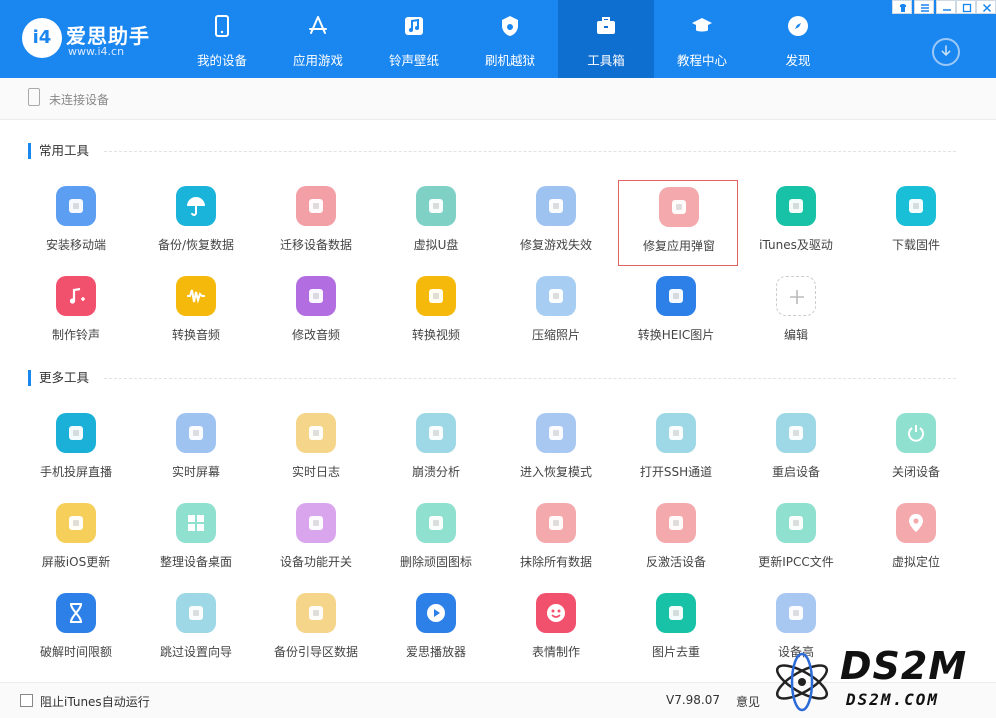 This screenshot has width=996, height=718. Describe the element at coordinates (316, 223) in the screenshot. I see `tool-item: 迁移设备数据` at that location.